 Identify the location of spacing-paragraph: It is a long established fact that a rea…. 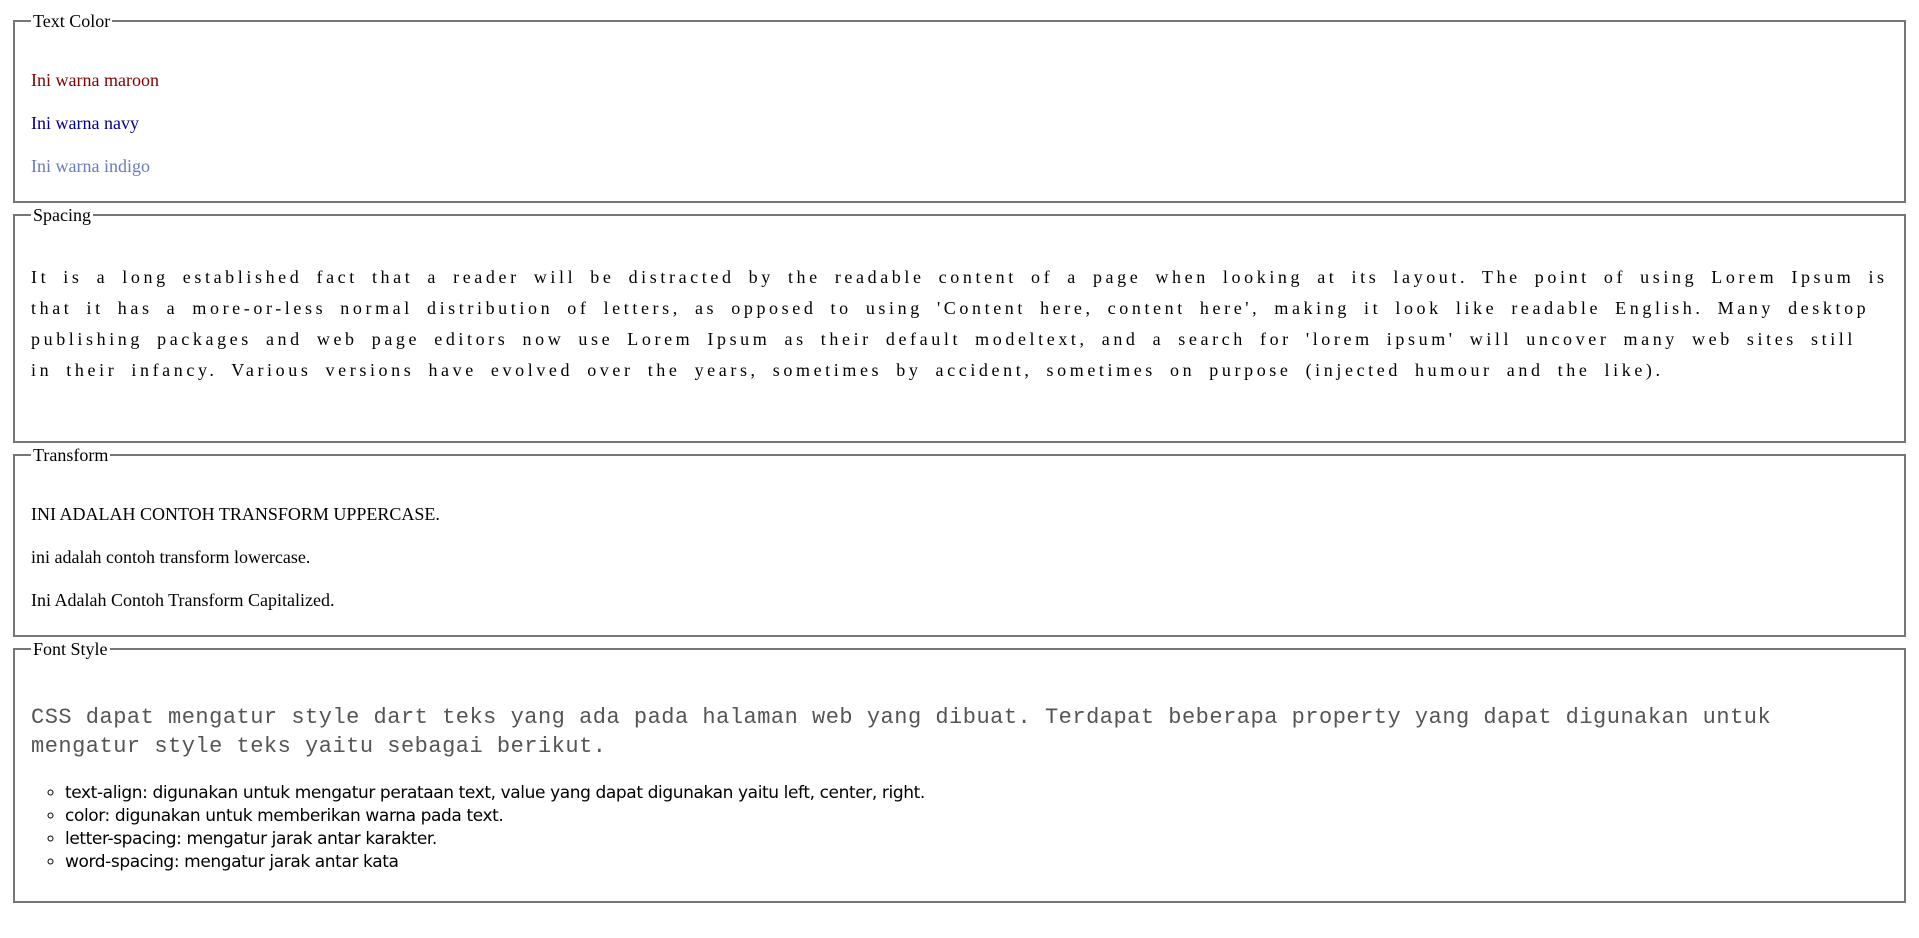
(959, 323).